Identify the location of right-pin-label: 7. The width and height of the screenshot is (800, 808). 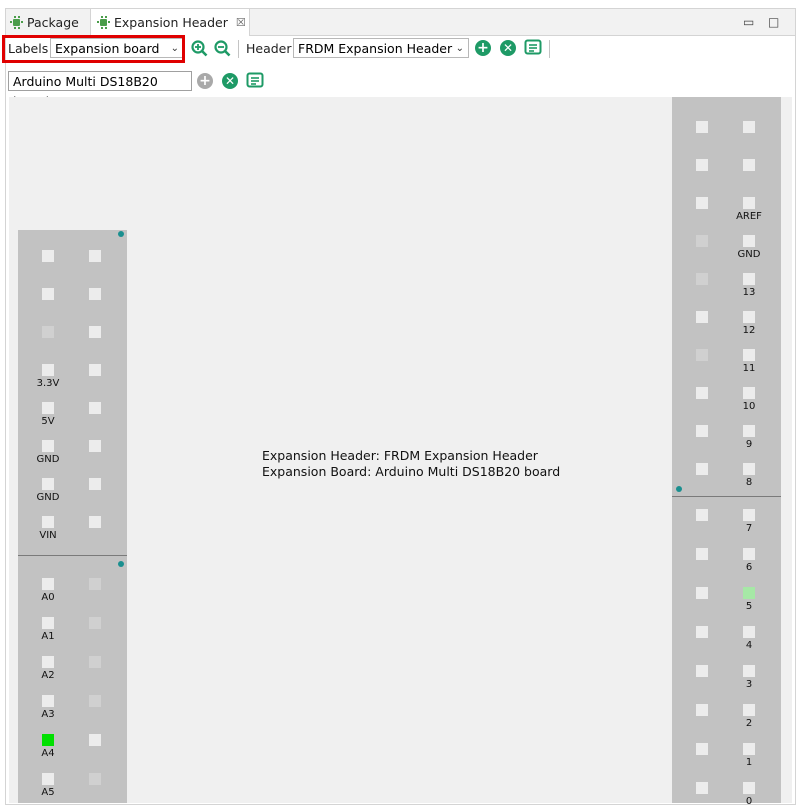
(749, 528).